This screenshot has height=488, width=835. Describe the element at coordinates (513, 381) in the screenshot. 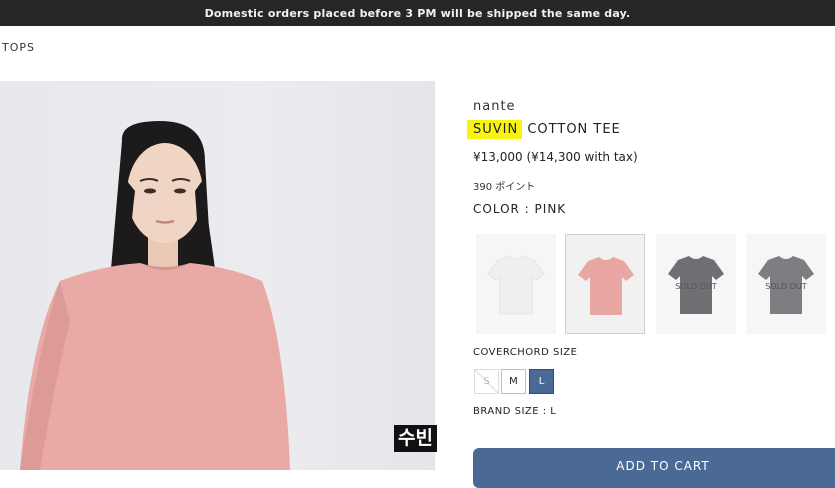

I see `size-option-m: M` at that location.